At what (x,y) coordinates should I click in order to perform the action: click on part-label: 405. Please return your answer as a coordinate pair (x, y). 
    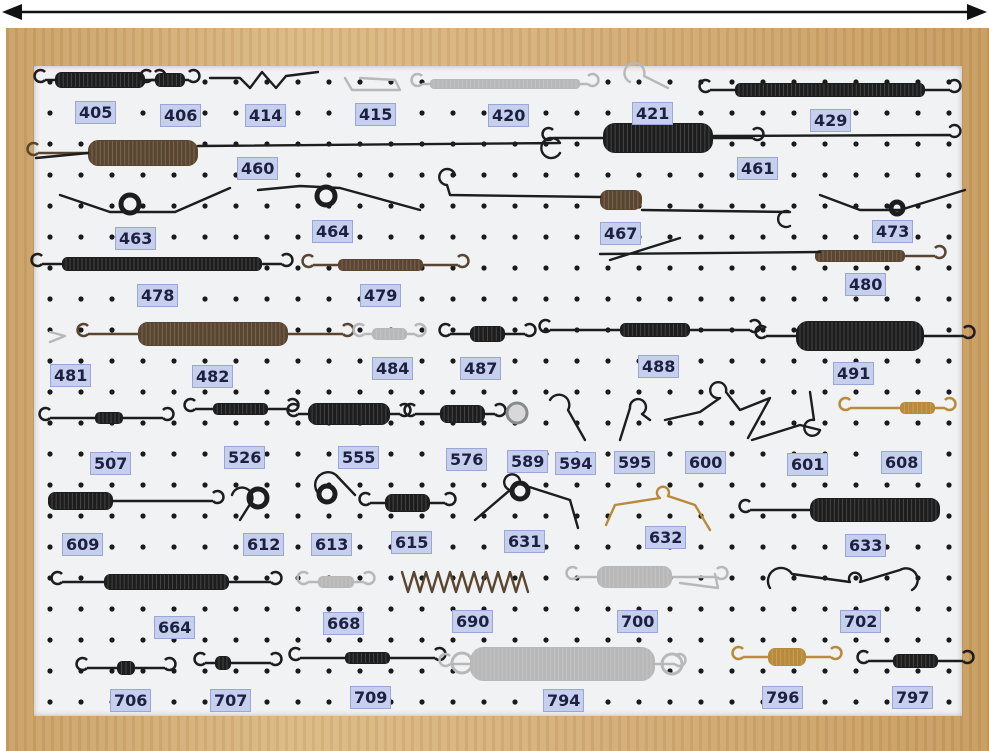
    Looking at the image, I should click on (96, 112).